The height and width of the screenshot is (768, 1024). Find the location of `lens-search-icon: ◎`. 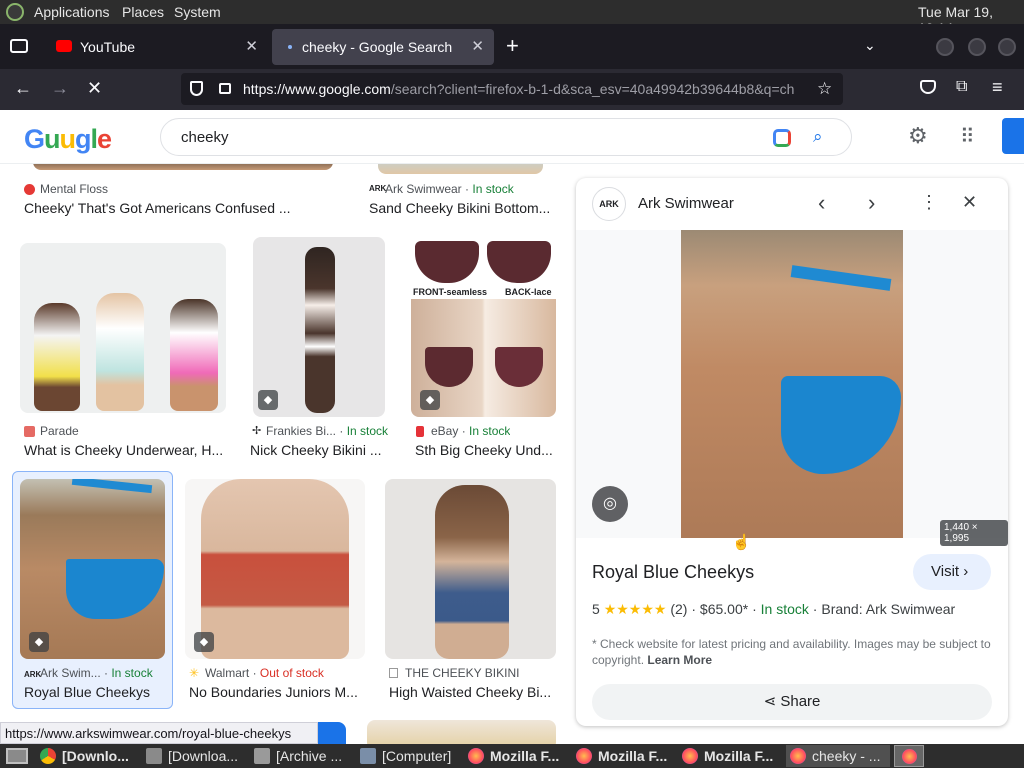

lens-search-icon: ◎ is located at coordinates (610, 504).